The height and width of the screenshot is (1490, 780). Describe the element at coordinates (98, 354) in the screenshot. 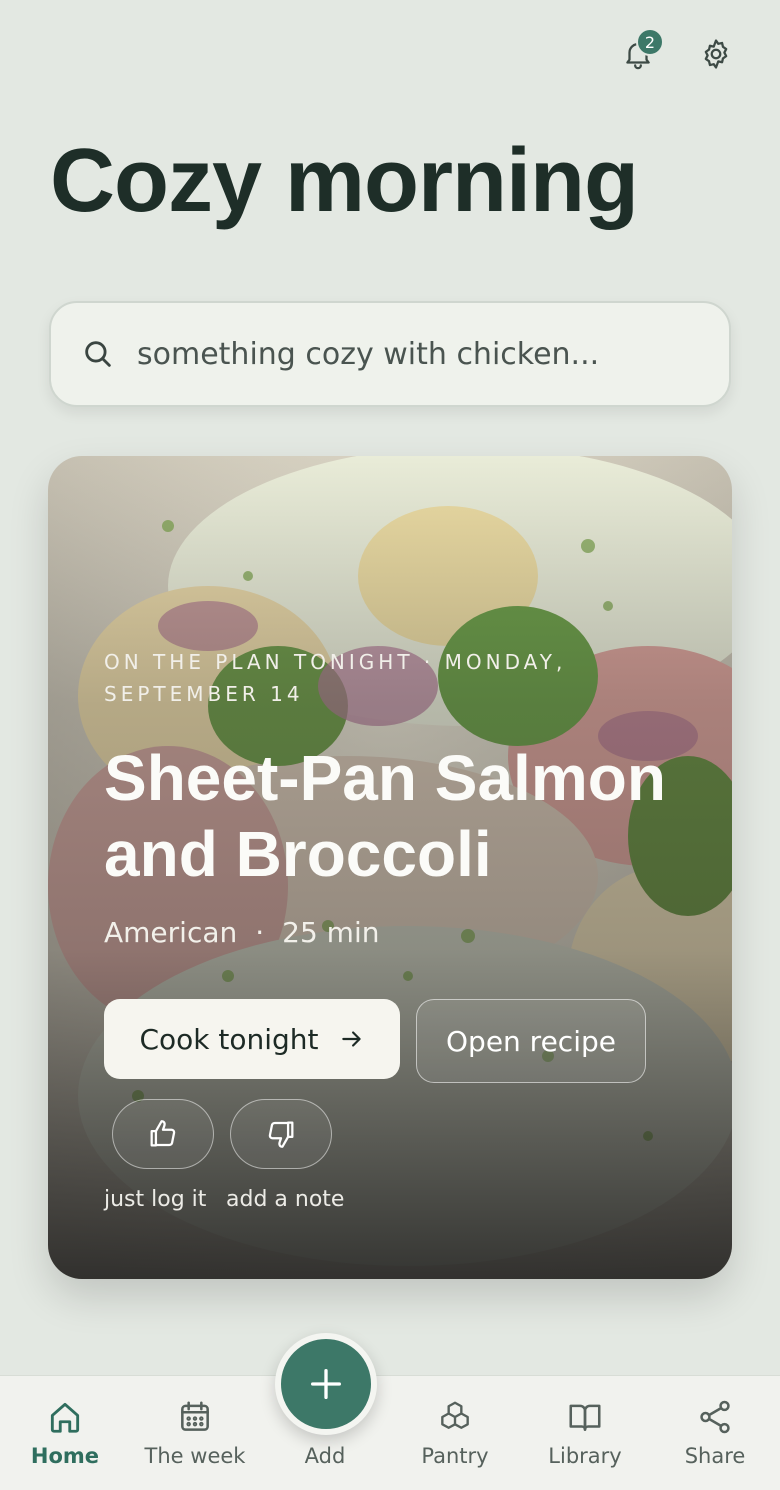

I see `search-icon` at that location.